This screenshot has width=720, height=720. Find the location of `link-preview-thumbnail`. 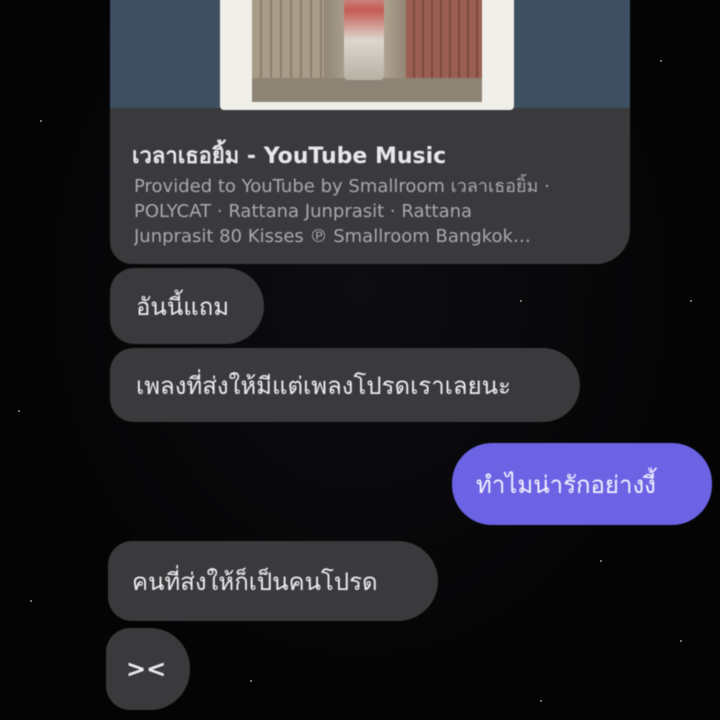

link-preview-thumbnail is located at coordinates (367, 55).